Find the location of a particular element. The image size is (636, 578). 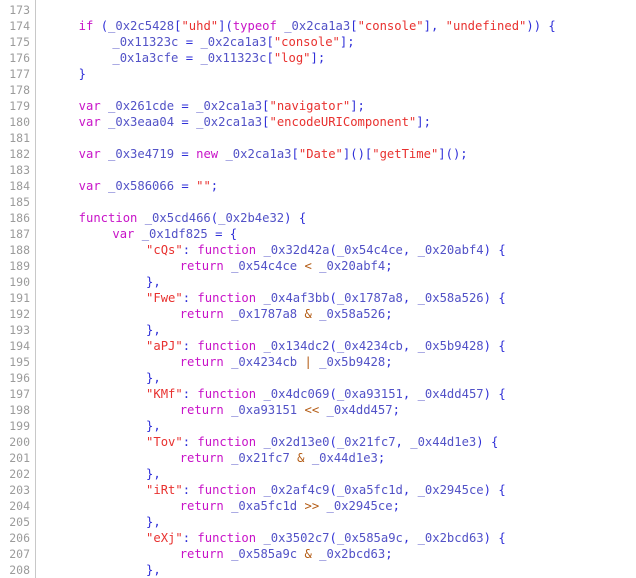

code-line: return _0x54c4ce < _0x20abf4; is located at coordinates (286, 266).